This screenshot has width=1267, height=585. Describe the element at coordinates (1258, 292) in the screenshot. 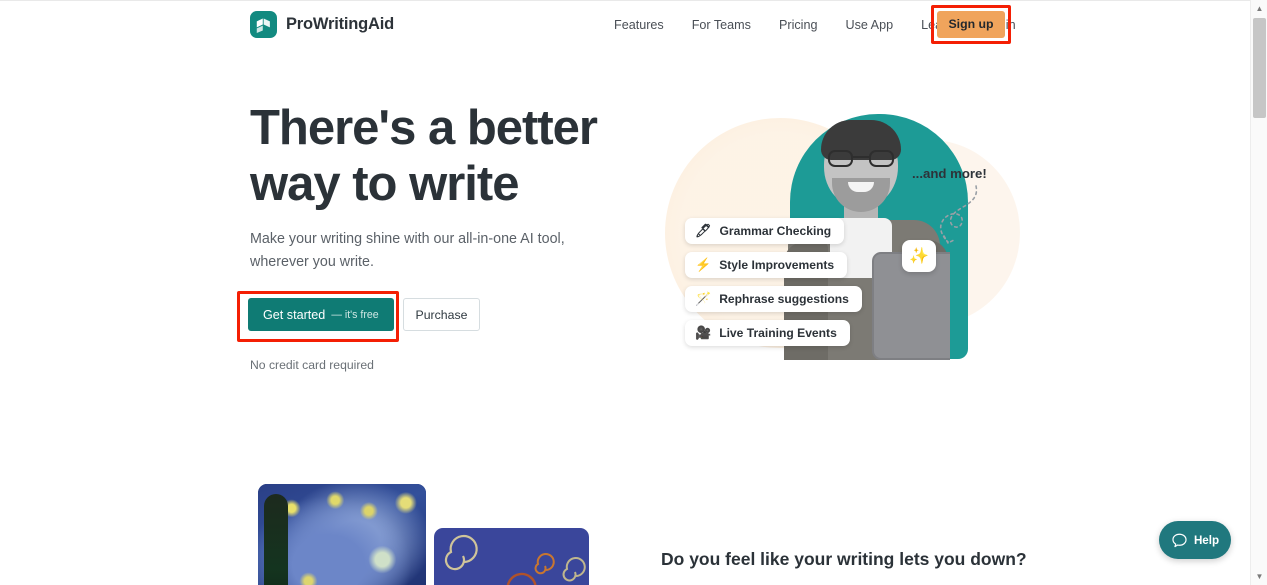

I see `page-scrollbar: ▲ ▼` at that location.